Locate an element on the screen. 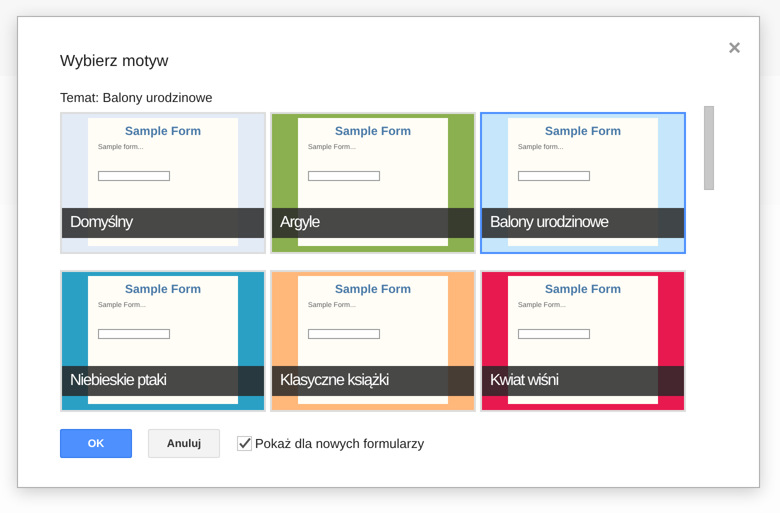 This screenshot has width=780, height=513. theme-name: Klasyczne książki is located at coordinates (373, 381).